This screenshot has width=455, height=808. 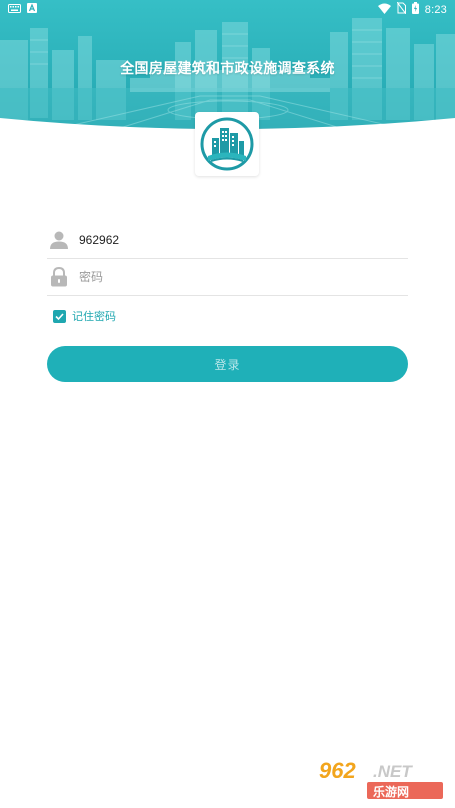 I want to click on login-button: 登录, so click(x=227, y=364).